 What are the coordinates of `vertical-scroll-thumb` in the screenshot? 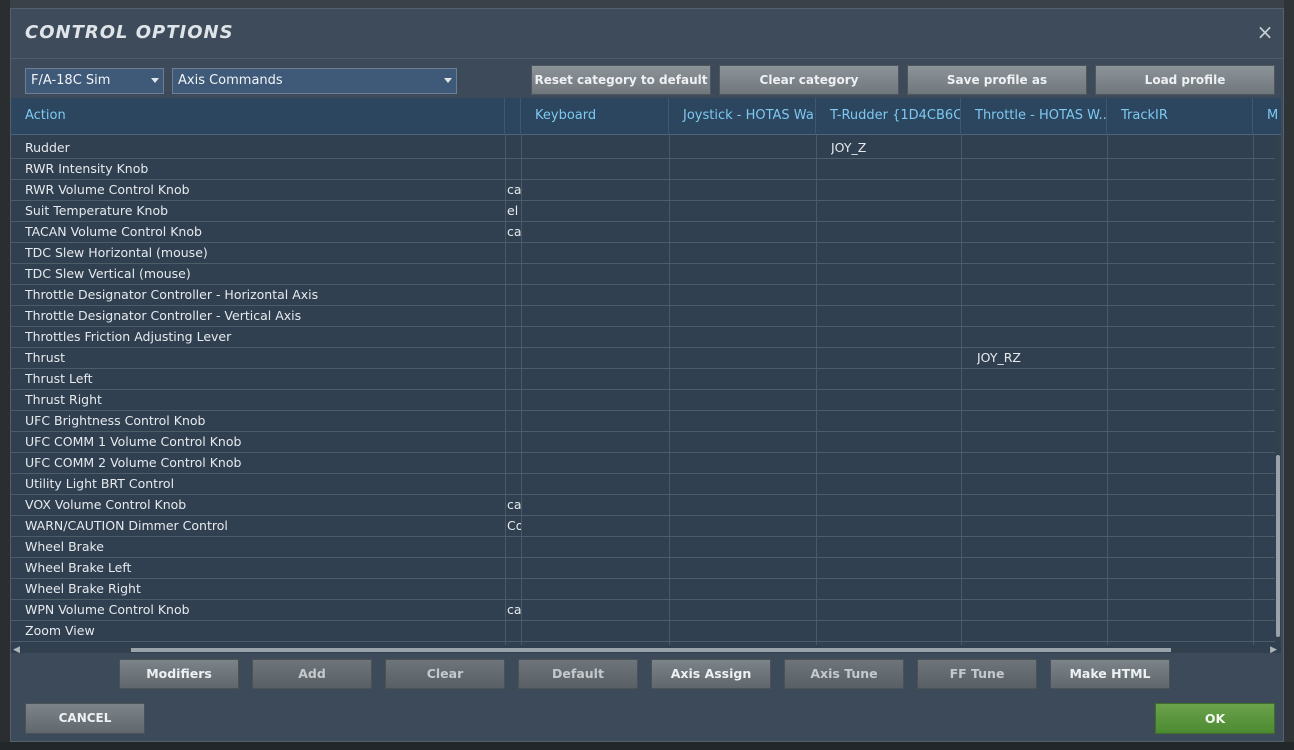 It's located at (1278, 546).